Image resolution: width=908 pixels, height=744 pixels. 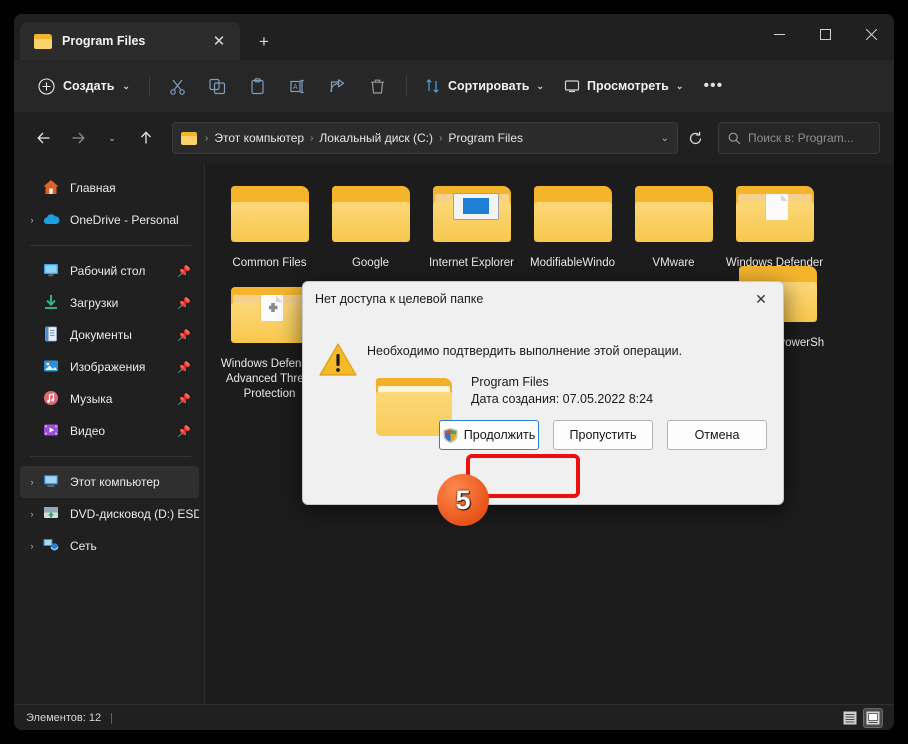 I want to click on dialog-file-name: Program Files, so click(x=510, y=382).